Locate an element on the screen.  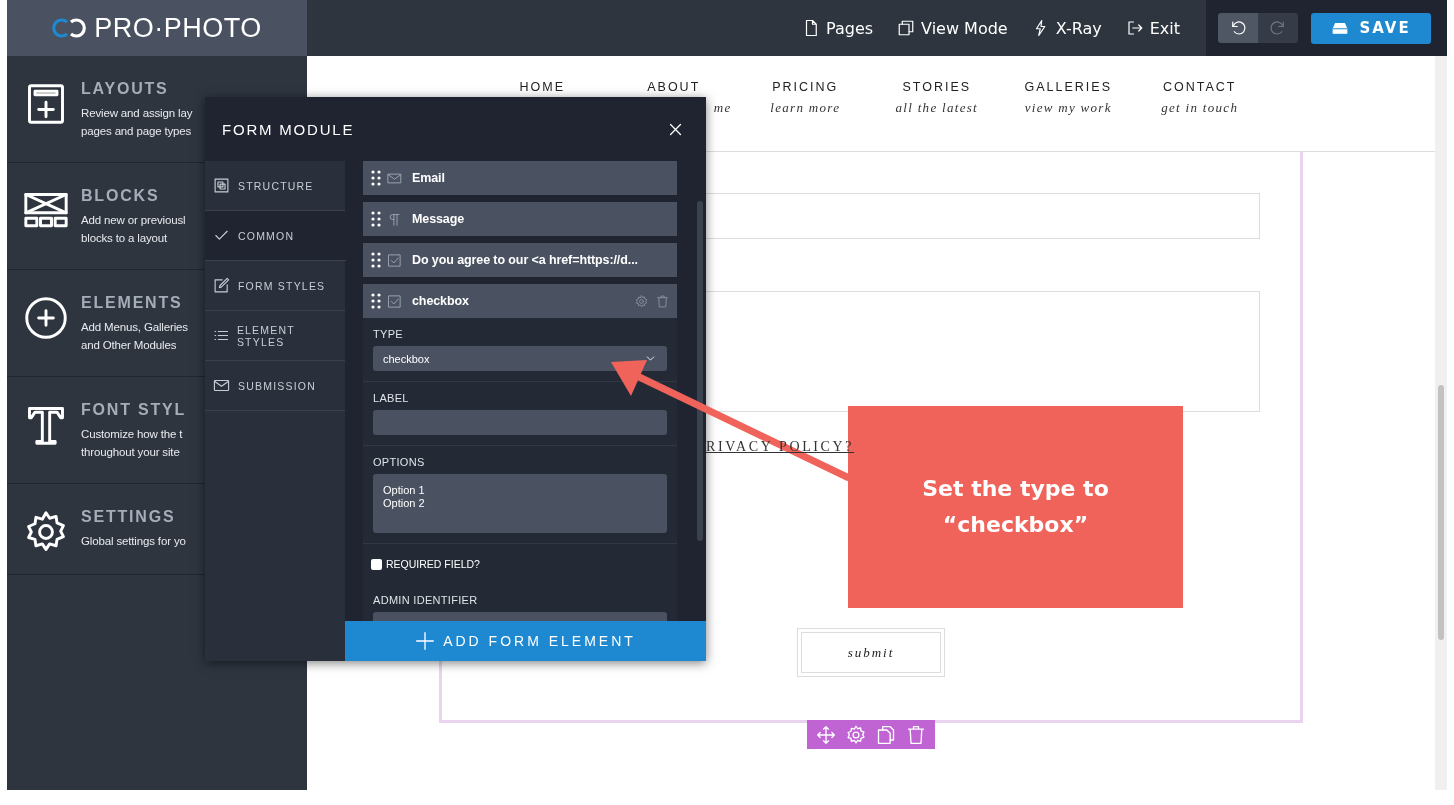
label-input is located at coordinates (520, 422).